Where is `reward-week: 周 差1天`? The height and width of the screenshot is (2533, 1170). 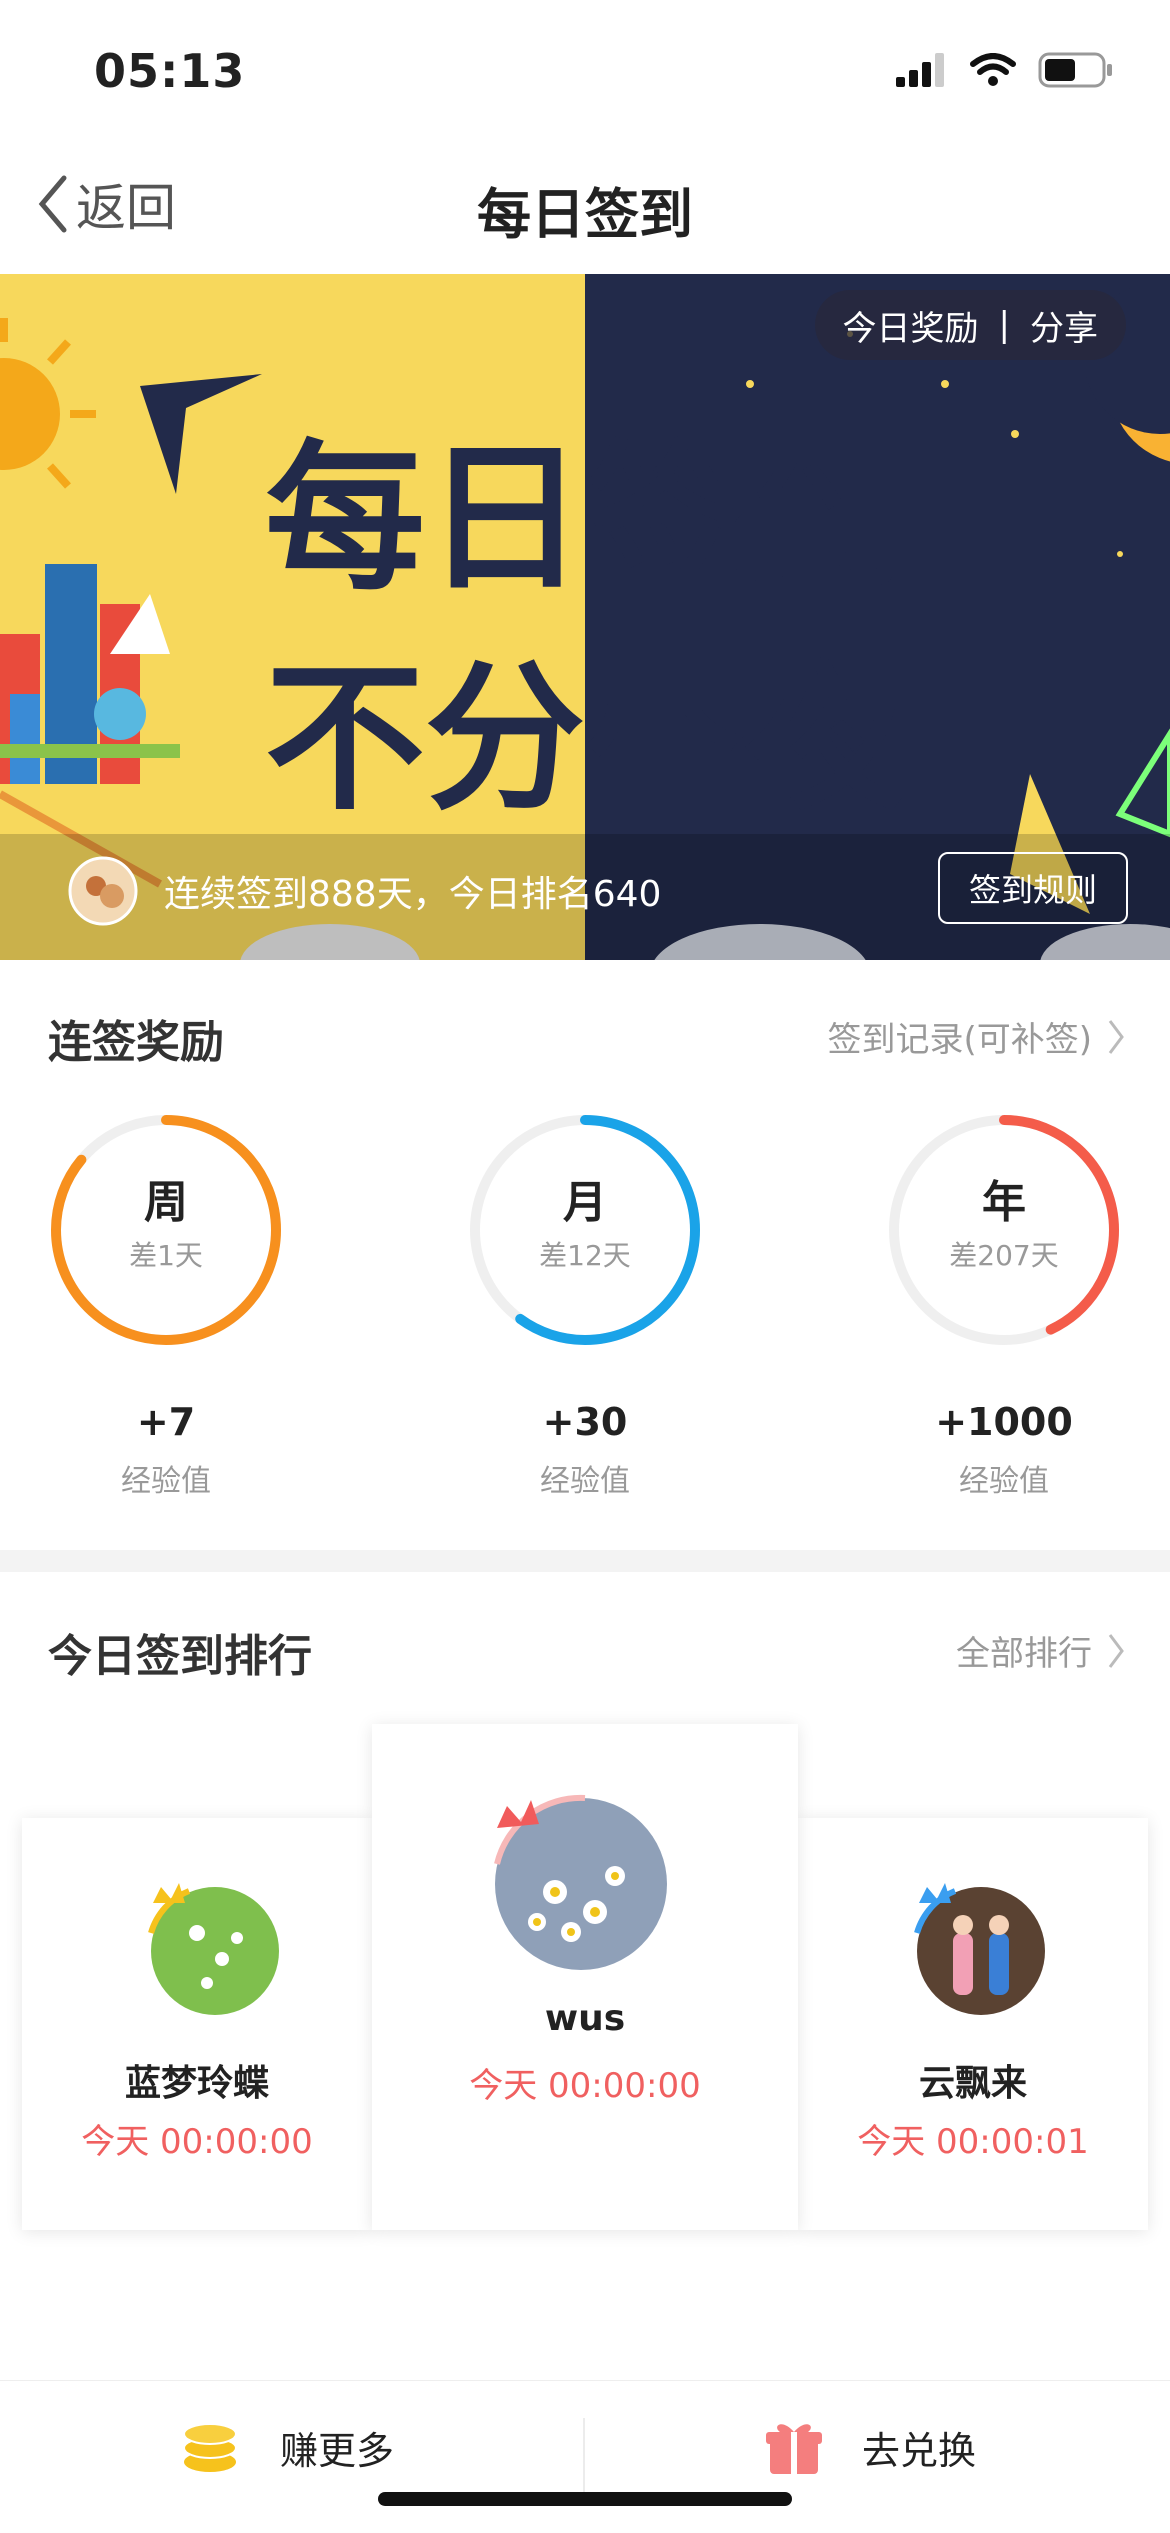 reward-week: 周 差1天 is located at coordinates (166, 1232).